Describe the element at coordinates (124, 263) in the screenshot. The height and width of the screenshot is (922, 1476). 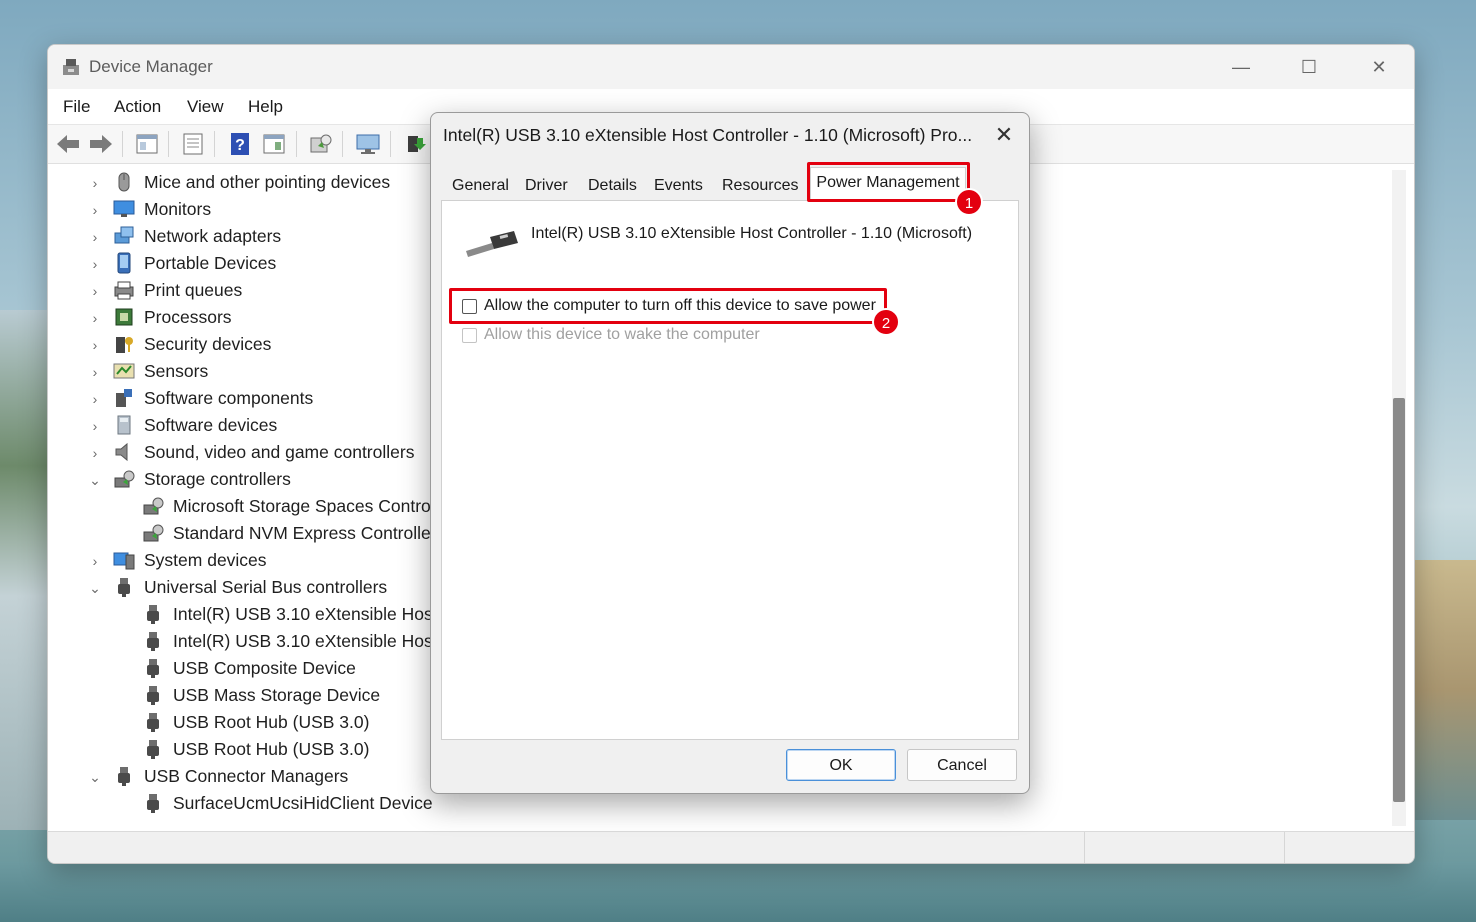
I see `portable-device-icon` at that location.